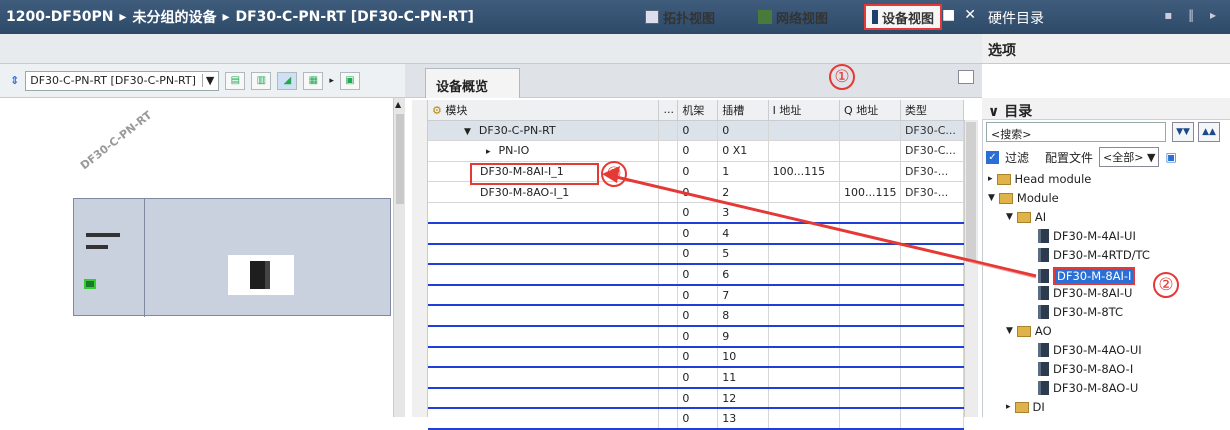 This screenshot has width=1230, height=430. I want to click on arrow-tail, so click(1003, 270).